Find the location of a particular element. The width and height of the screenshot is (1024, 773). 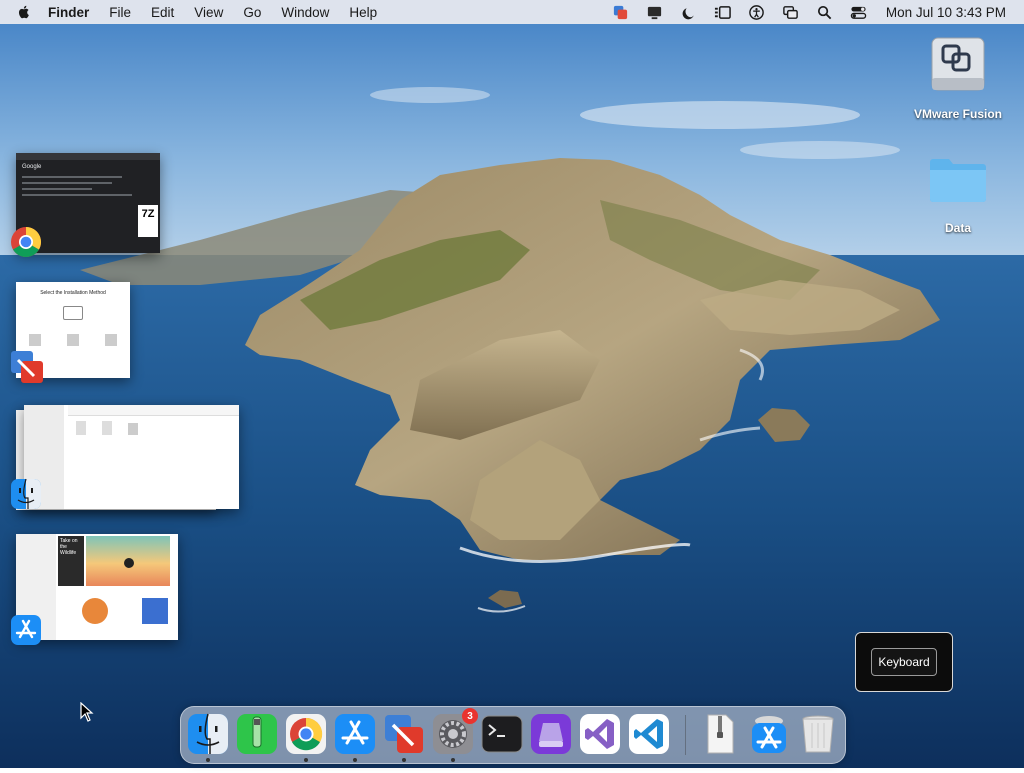

dock-item-disk-utility is located at coordinates (551, 734).